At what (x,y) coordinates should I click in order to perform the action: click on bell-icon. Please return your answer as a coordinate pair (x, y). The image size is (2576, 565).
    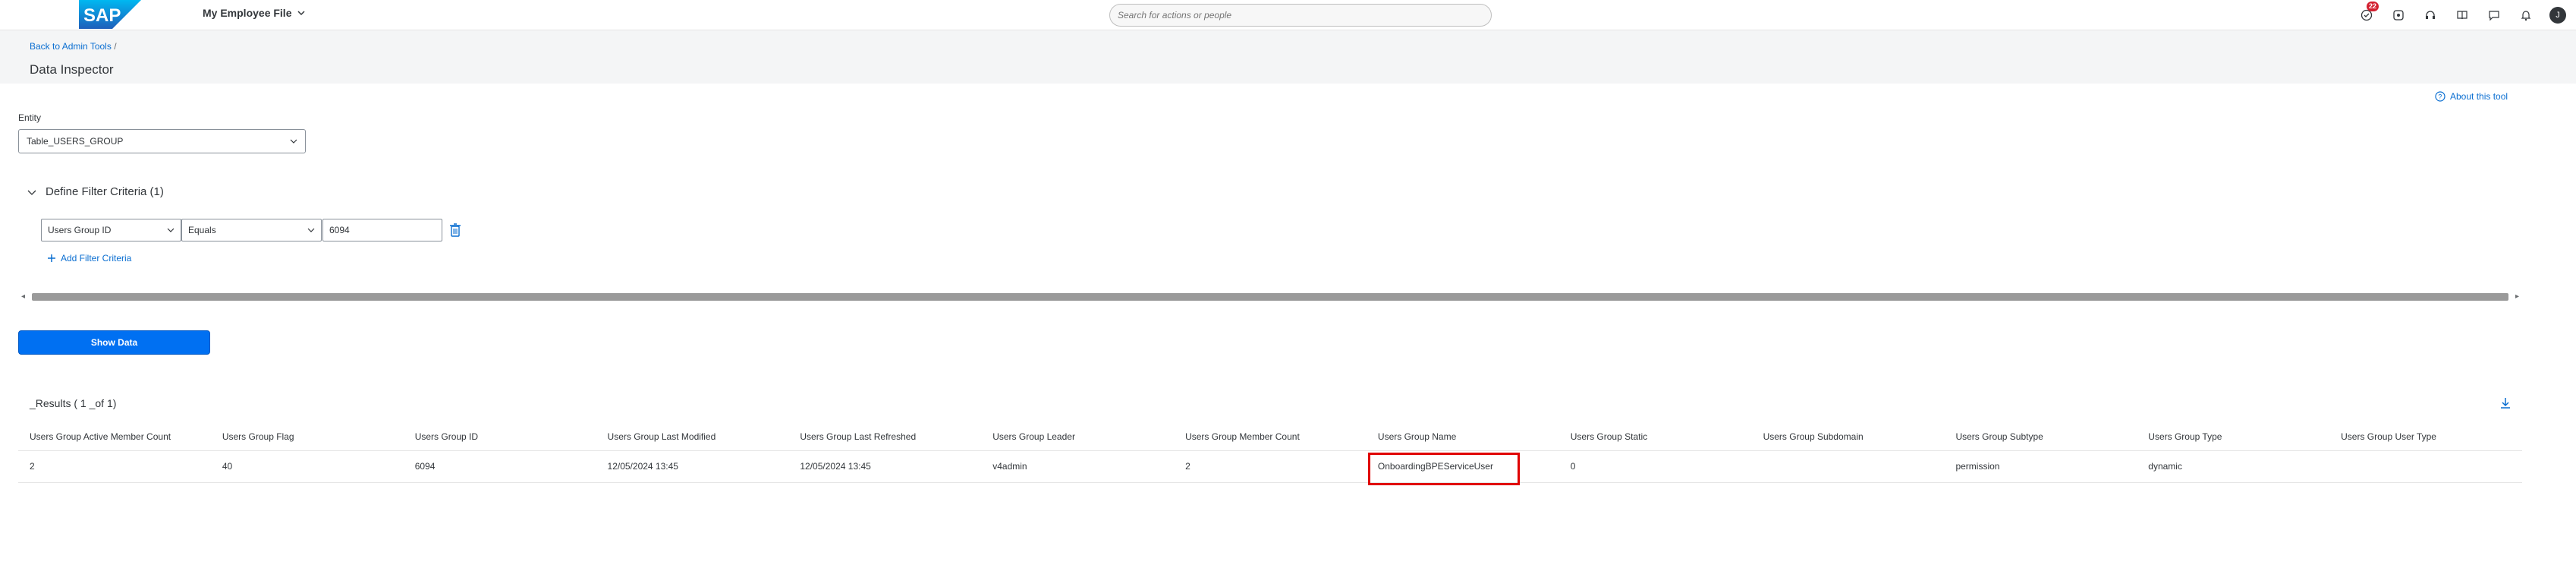
    Looking at the image, I should click on (2526, 16).